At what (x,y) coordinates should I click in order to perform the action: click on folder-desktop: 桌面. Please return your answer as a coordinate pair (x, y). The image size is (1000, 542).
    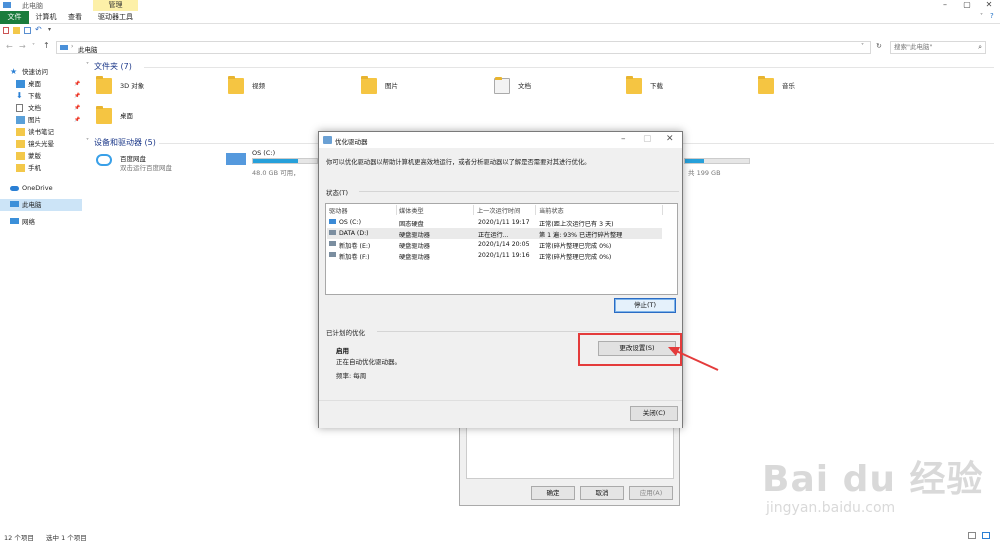
    Looking at the image, I should click on (141, 121).